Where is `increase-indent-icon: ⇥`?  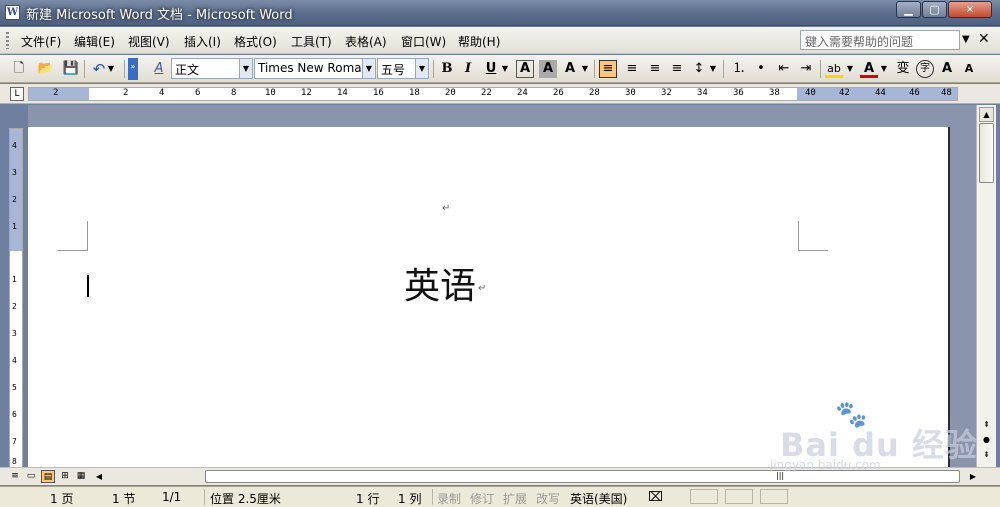
increase-indent-icon: ⇥ is located at coordinates (806, 69).